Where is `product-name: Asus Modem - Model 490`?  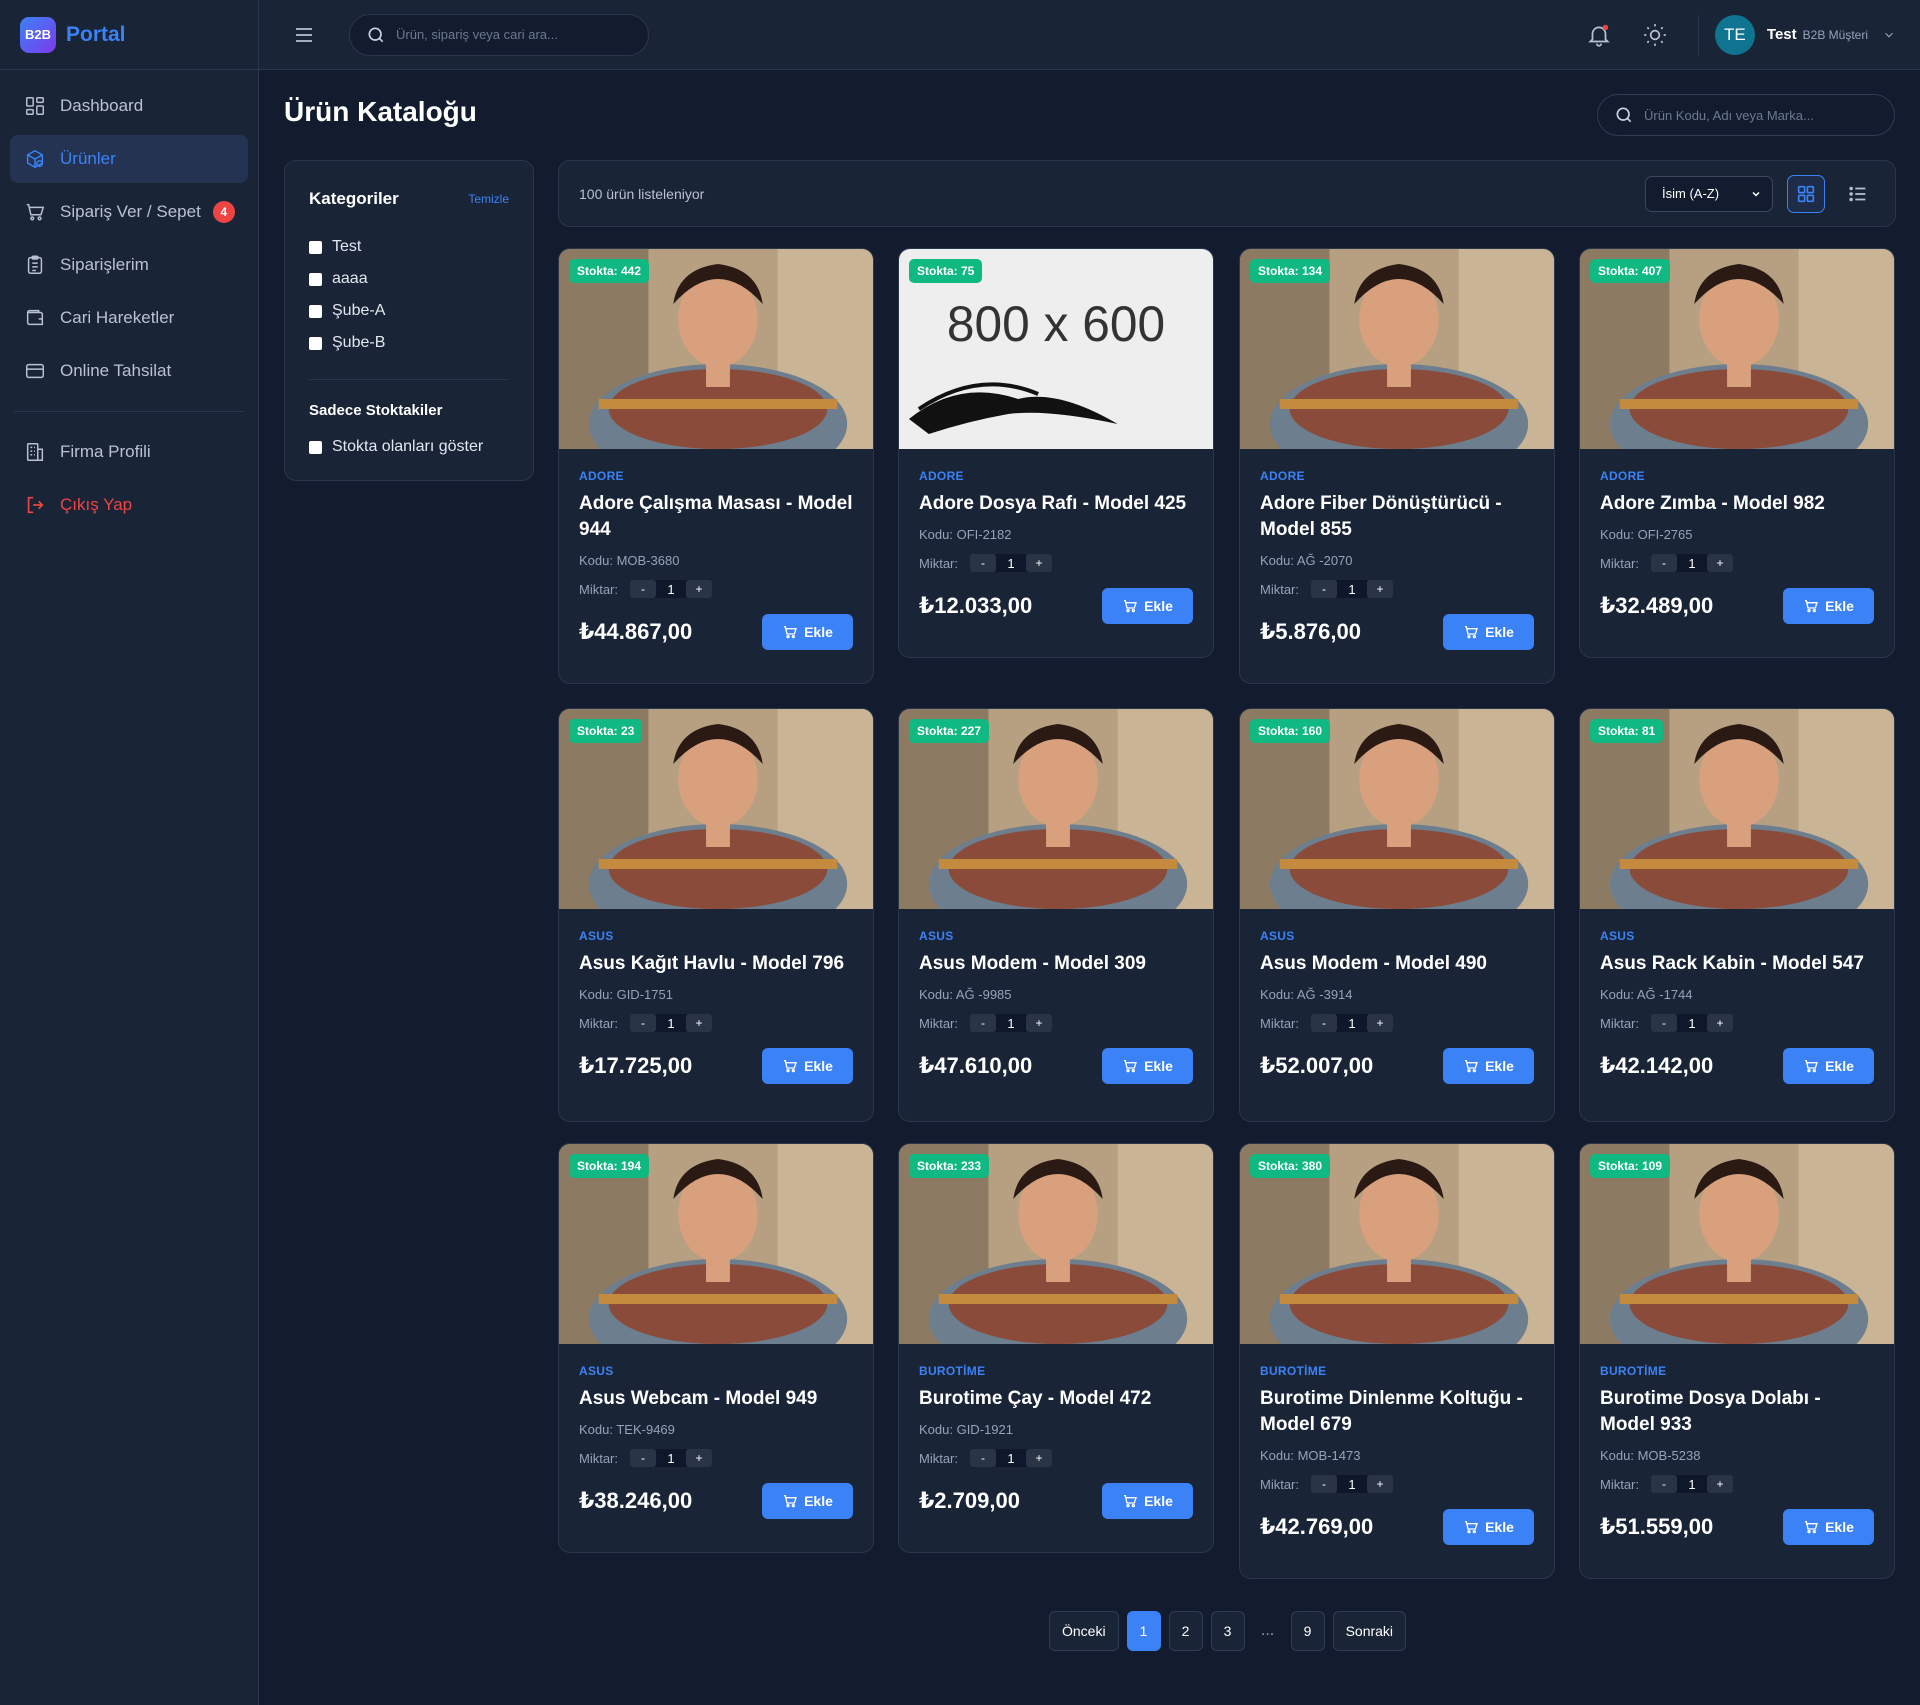
product-name: Asus Modem - Model 490 is located at coordinates (1397, 964).